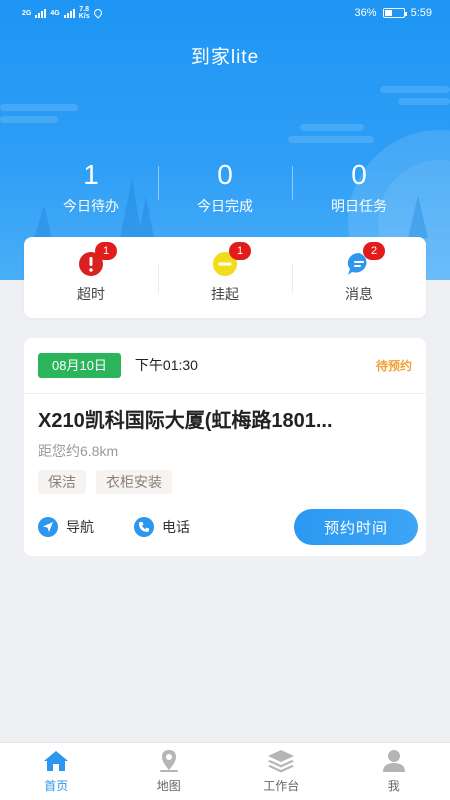 This screenshot has height=800, width=450. I want to click on stat-value: 1, so click(91, 174).